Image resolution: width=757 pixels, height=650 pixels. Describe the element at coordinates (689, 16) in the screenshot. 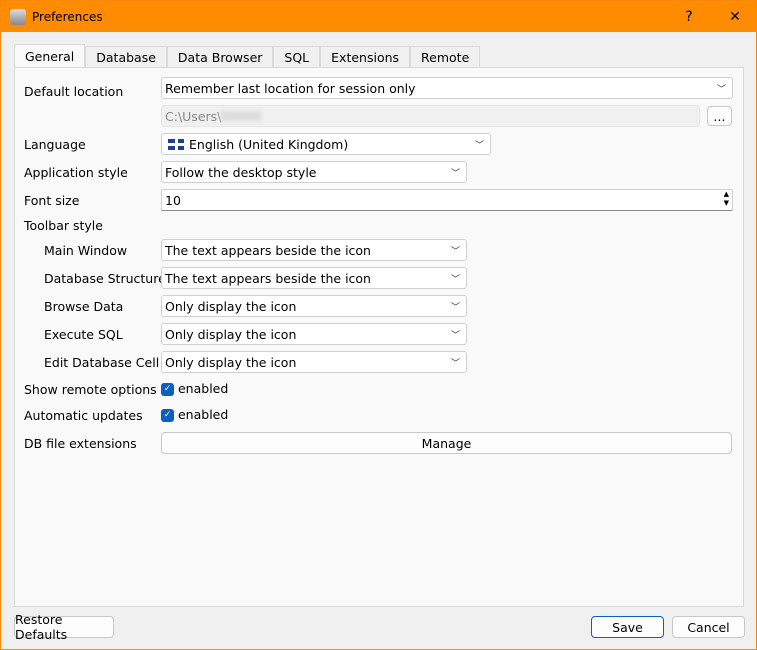

I see `help-button: ?` at that location.